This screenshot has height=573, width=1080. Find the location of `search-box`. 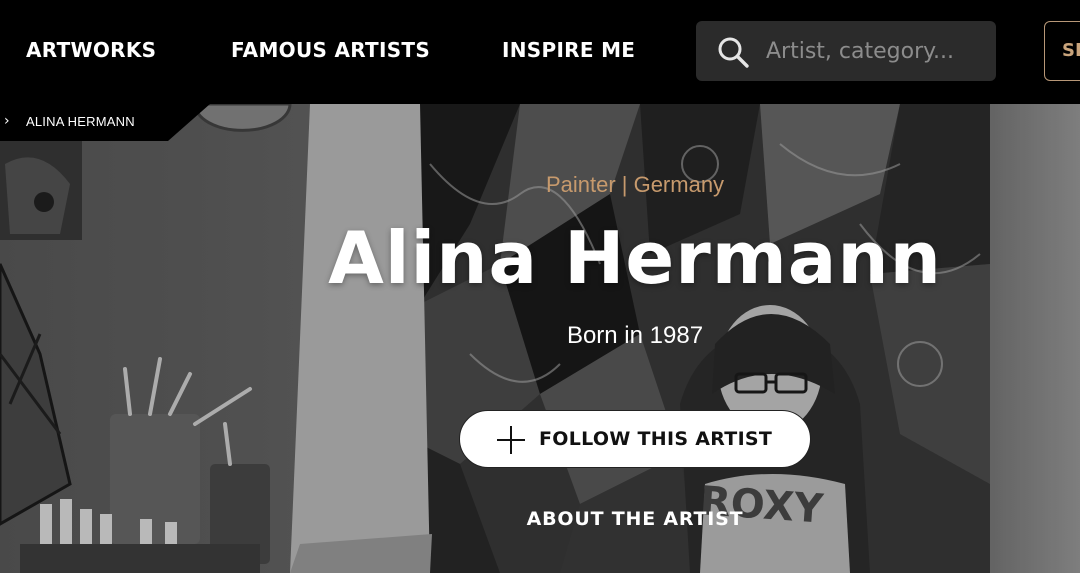

search-box is located at coordinates (846, 51).